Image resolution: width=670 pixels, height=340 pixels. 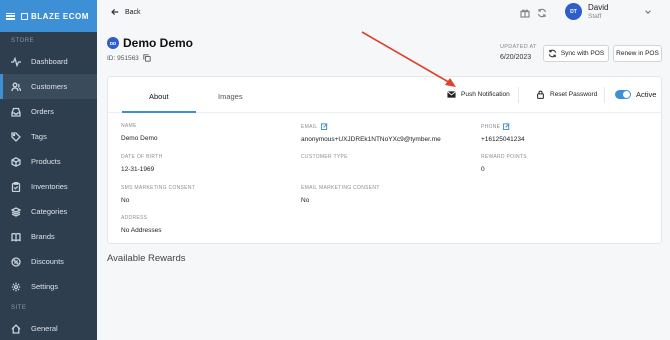 I want to click on sidebar-item-inventories: Inventories, so click(x=48, y=186).